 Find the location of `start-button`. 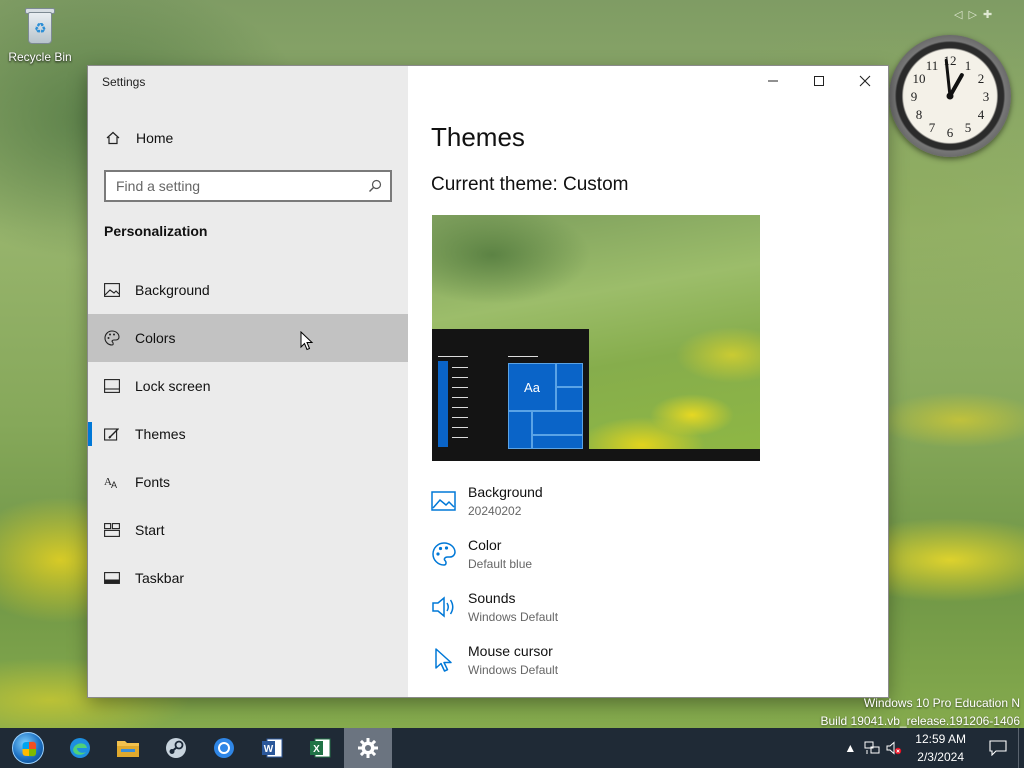

start-button is located at coordinates (28, 748).